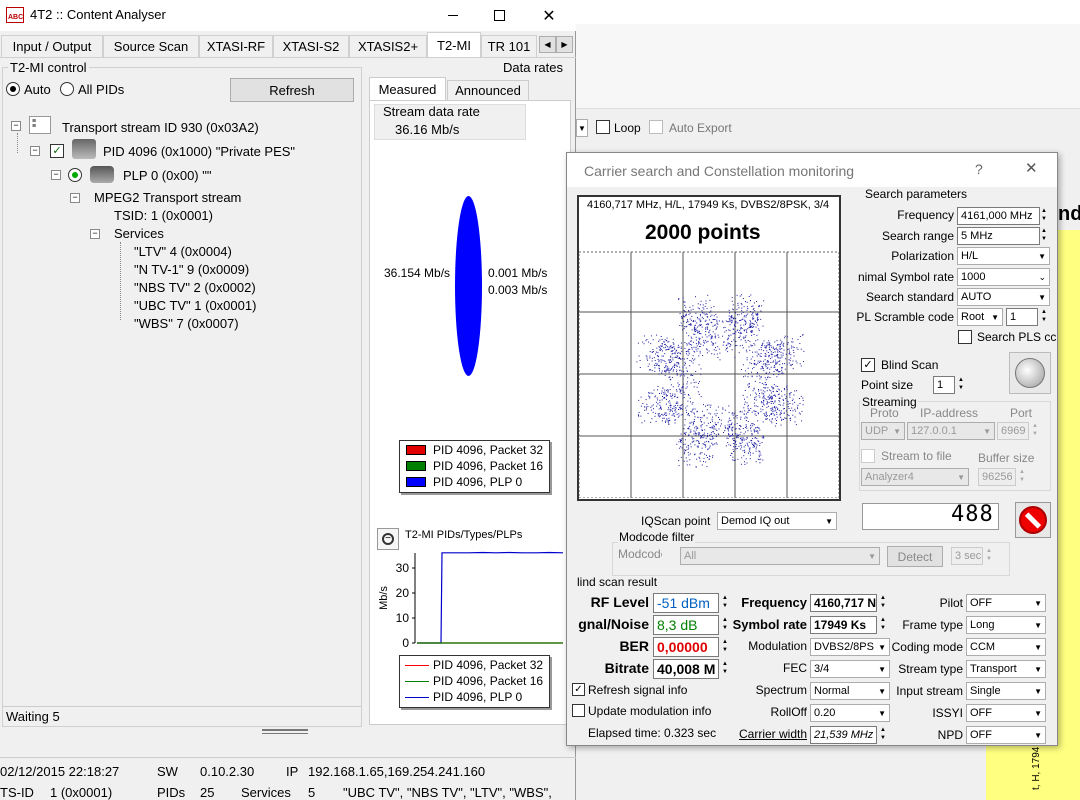 The image size is (1080, 800). I want to click on modulation-select: DVBS2/8PS ▼, so click(850, 647).